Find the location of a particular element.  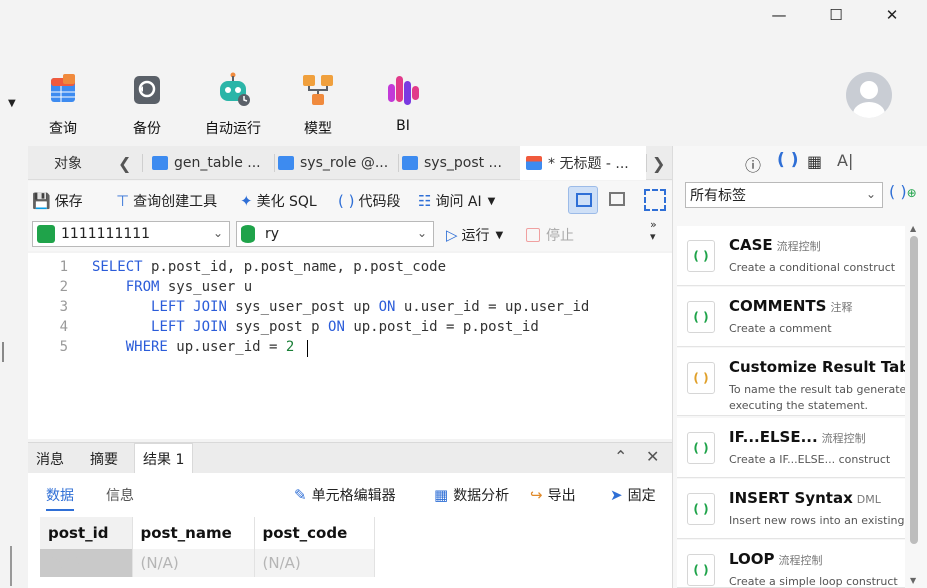

column-header: post_id is located at coordinates (86, 533).